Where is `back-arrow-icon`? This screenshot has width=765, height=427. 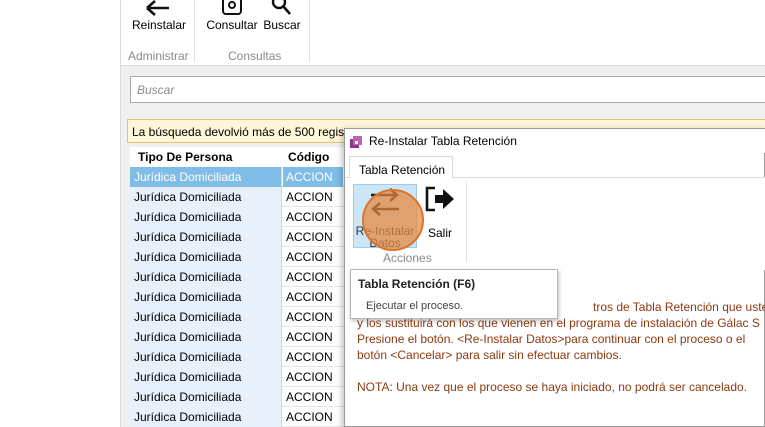
back-arrow-icon is located at coordinates (157, 8).